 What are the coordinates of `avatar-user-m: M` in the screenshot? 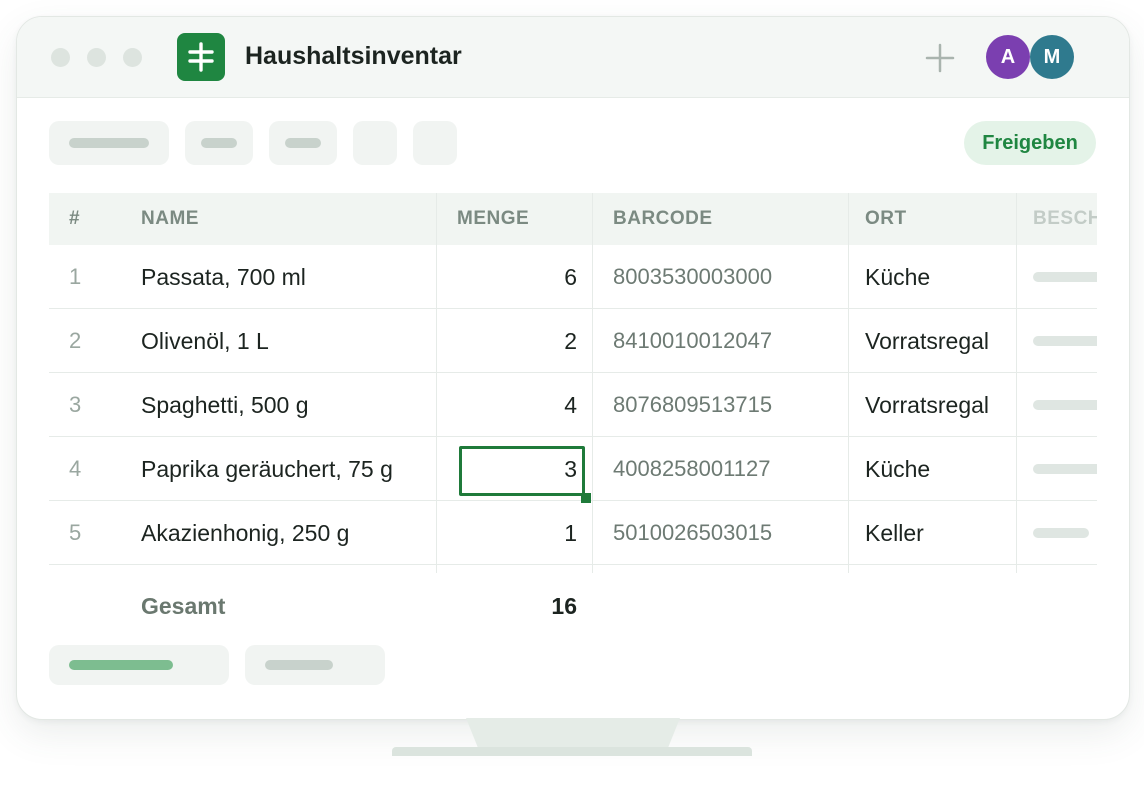 It's located at (1052, 57).